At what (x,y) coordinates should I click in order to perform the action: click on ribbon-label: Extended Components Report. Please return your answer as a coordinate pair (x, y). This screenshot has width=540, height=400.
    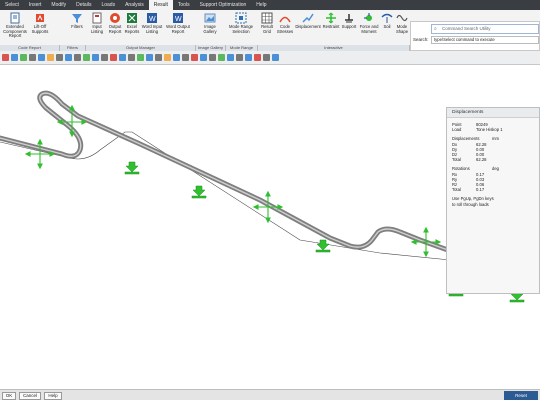
    Looking at the image, I should click on (15, 31).